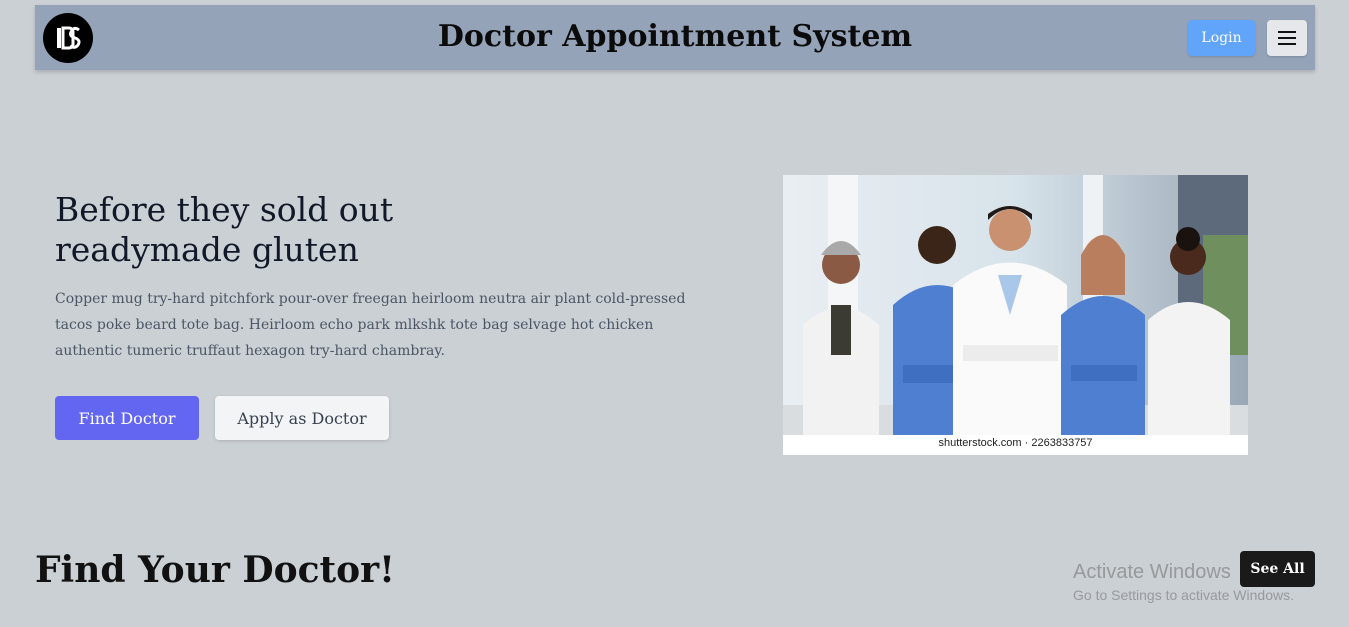  I want to click on site-title: Doctor Appointment System, so click(675, 36).